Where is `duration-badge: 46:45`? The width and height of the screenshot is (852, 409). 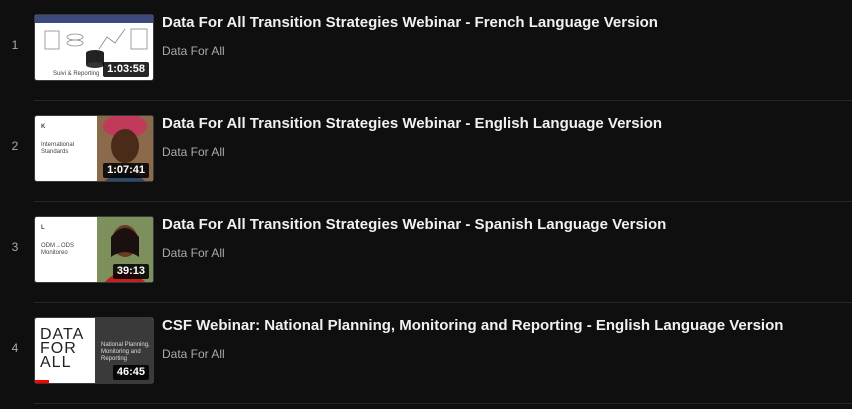 duration-badge: 46:45 is located at coordinates (130, 372).